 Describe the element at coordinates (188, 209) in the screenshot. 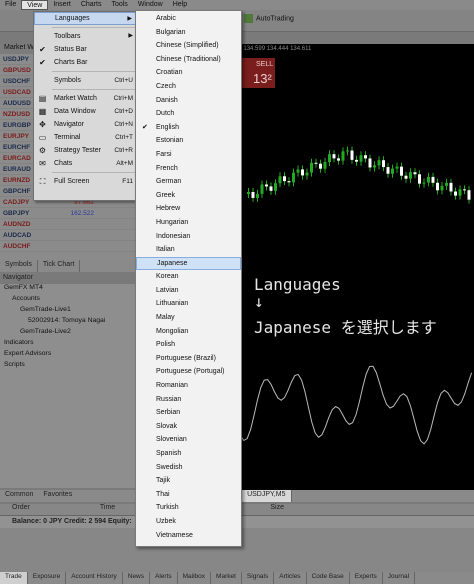

I see `language-item-hebrew: Hebrew` at that location.